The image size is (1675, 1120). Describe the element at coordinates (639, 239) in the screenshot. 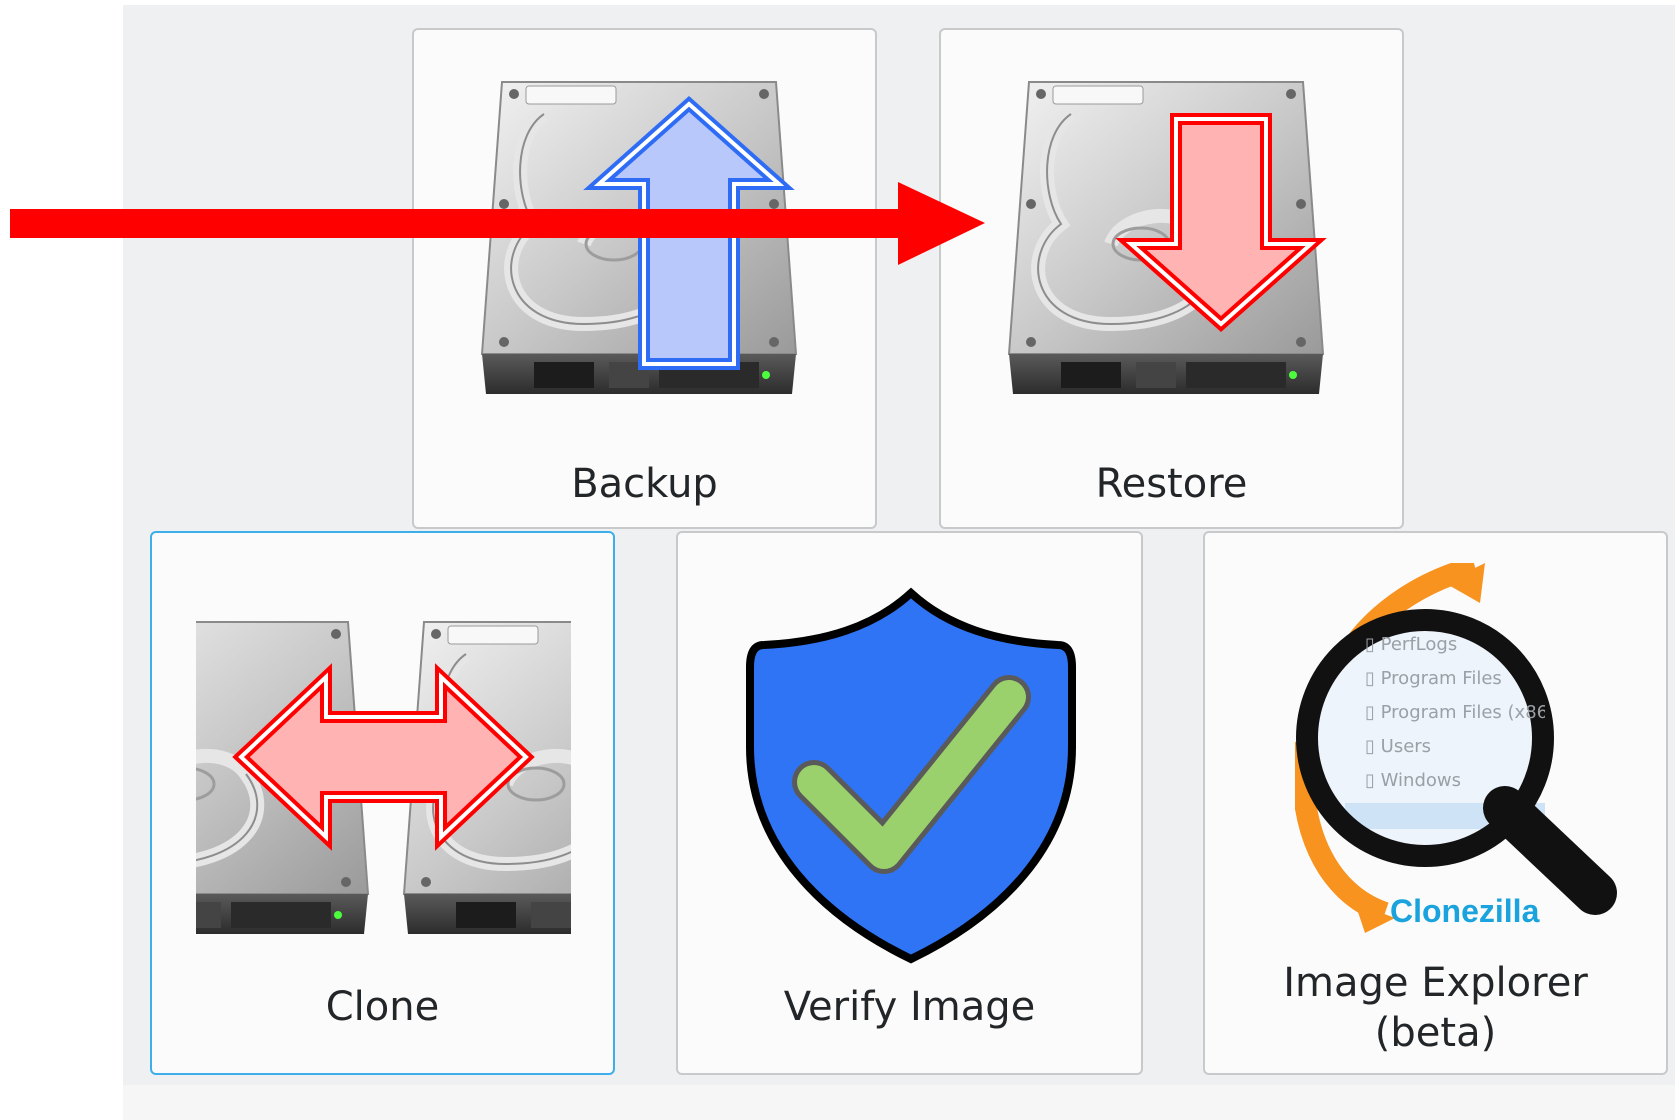

I see `backup-drive-icon` at that location.